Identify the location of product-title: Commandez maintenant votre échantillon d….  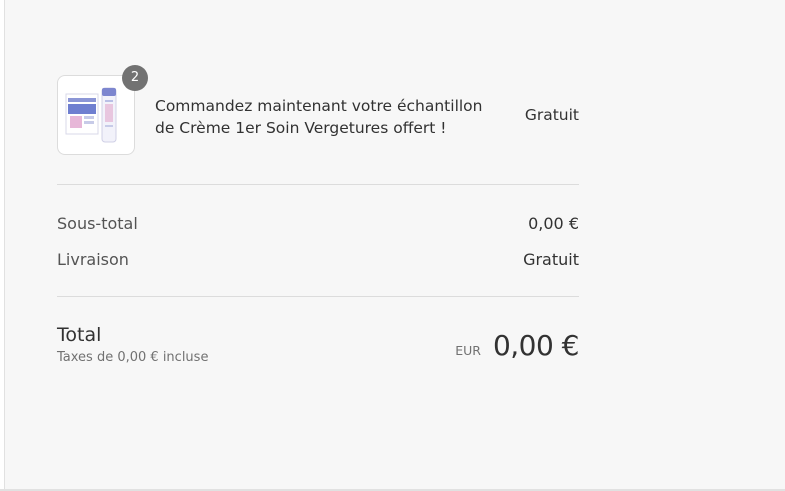
(319, 117).